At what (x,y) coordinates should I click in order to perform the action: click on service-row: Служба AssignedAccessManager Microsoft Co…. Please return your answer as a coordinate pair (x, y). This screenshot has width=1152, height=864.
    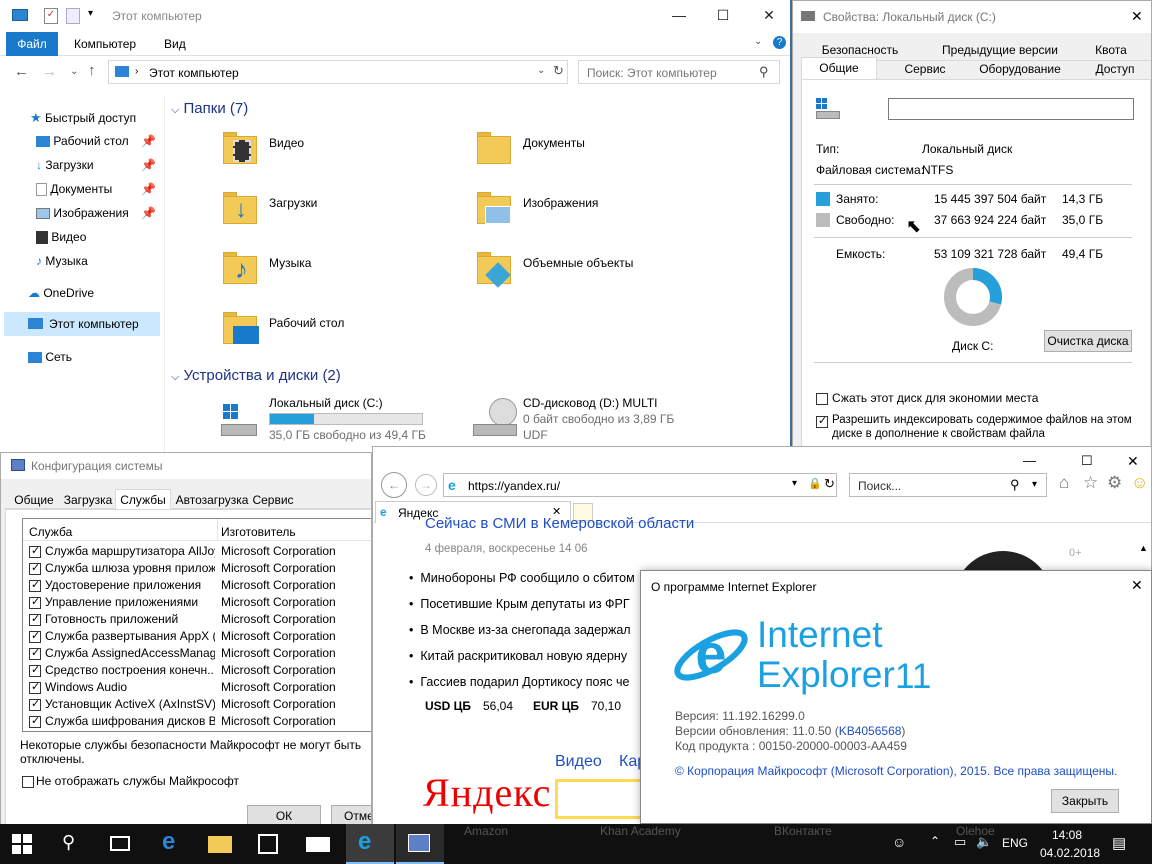
    Looking at the image, I should click on (197, 652).